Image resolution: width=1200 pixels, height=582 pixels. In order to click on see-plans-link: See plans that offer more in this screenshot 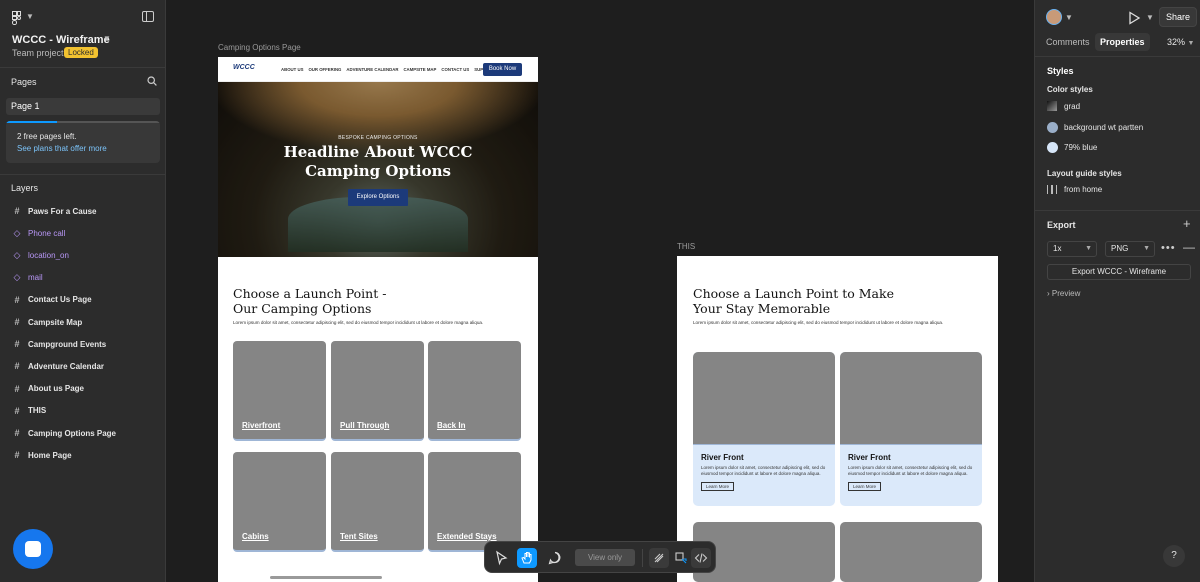, I will do `click(62, 148)`.